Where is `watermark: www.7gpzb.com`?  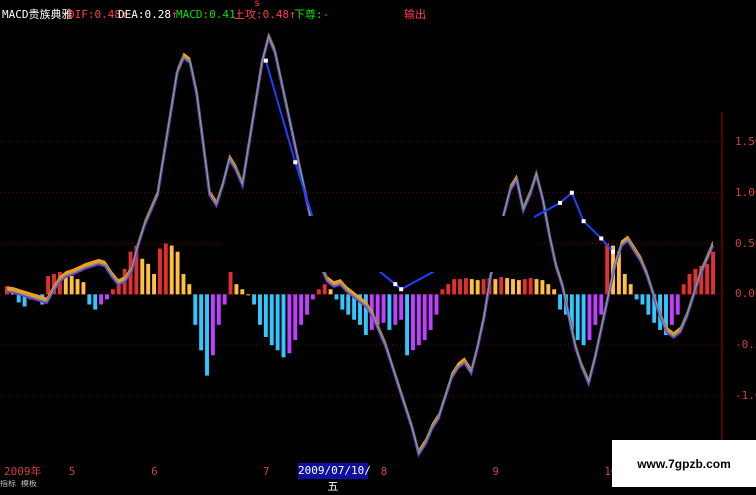
watermark: www.7gpzb.com is located at coordinates (684, 463).